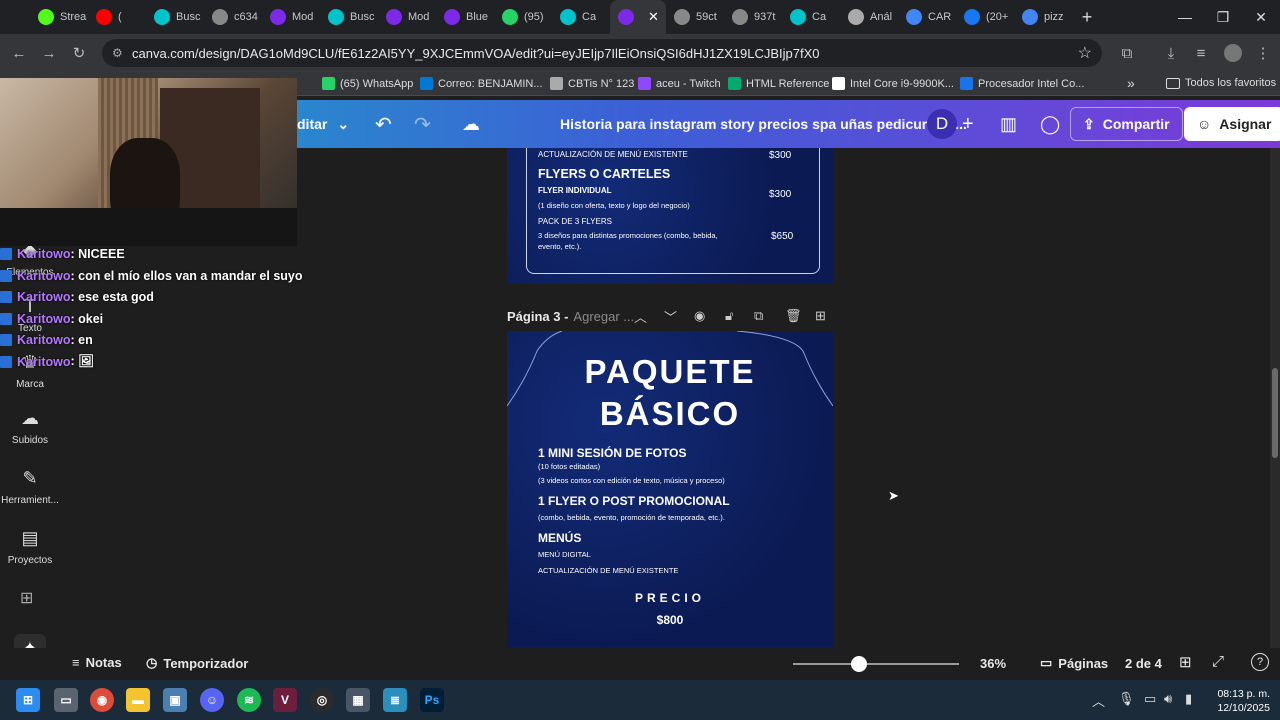  Describe the element at coordinates (699, 316) in the screenshot. I see `hide-eye-icon: ◉` at that location.